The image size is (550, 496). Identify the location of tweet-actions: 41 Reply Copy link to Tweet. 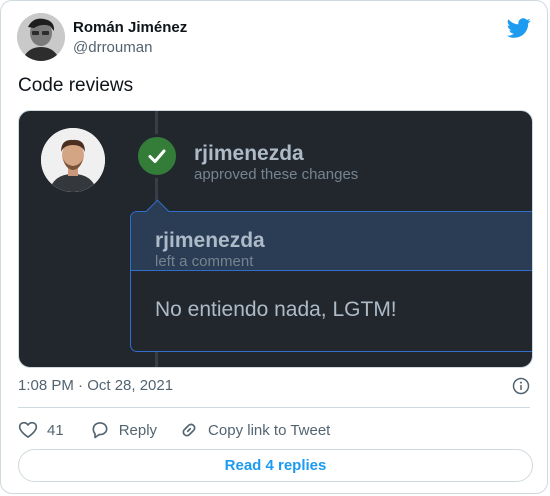
(185, 430).